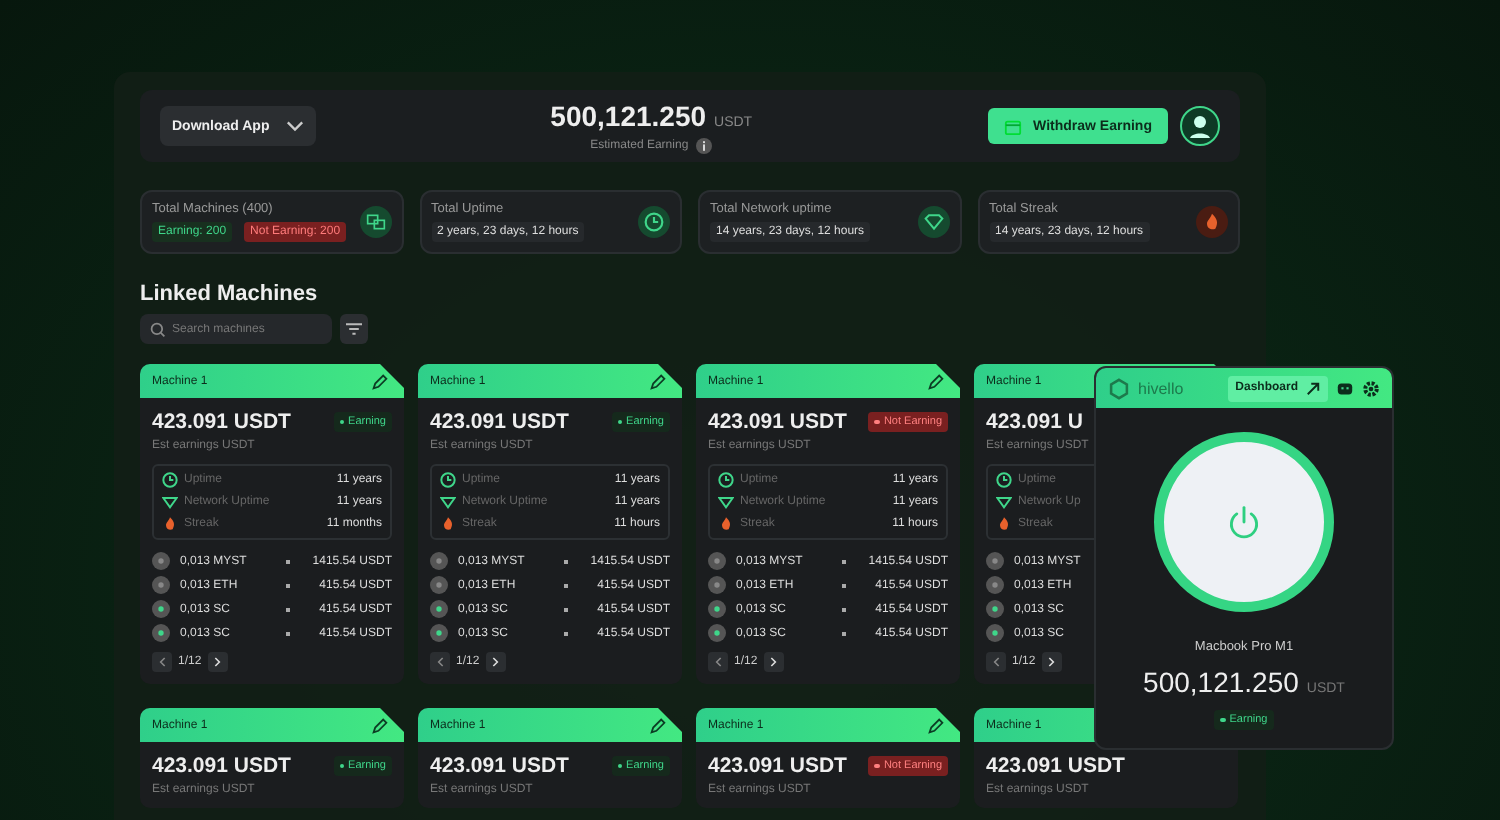 The image size is (1500, 820). Describe the element at coordinates (1313, 388) in the screenshot. I see `arrow-icon` at that location.